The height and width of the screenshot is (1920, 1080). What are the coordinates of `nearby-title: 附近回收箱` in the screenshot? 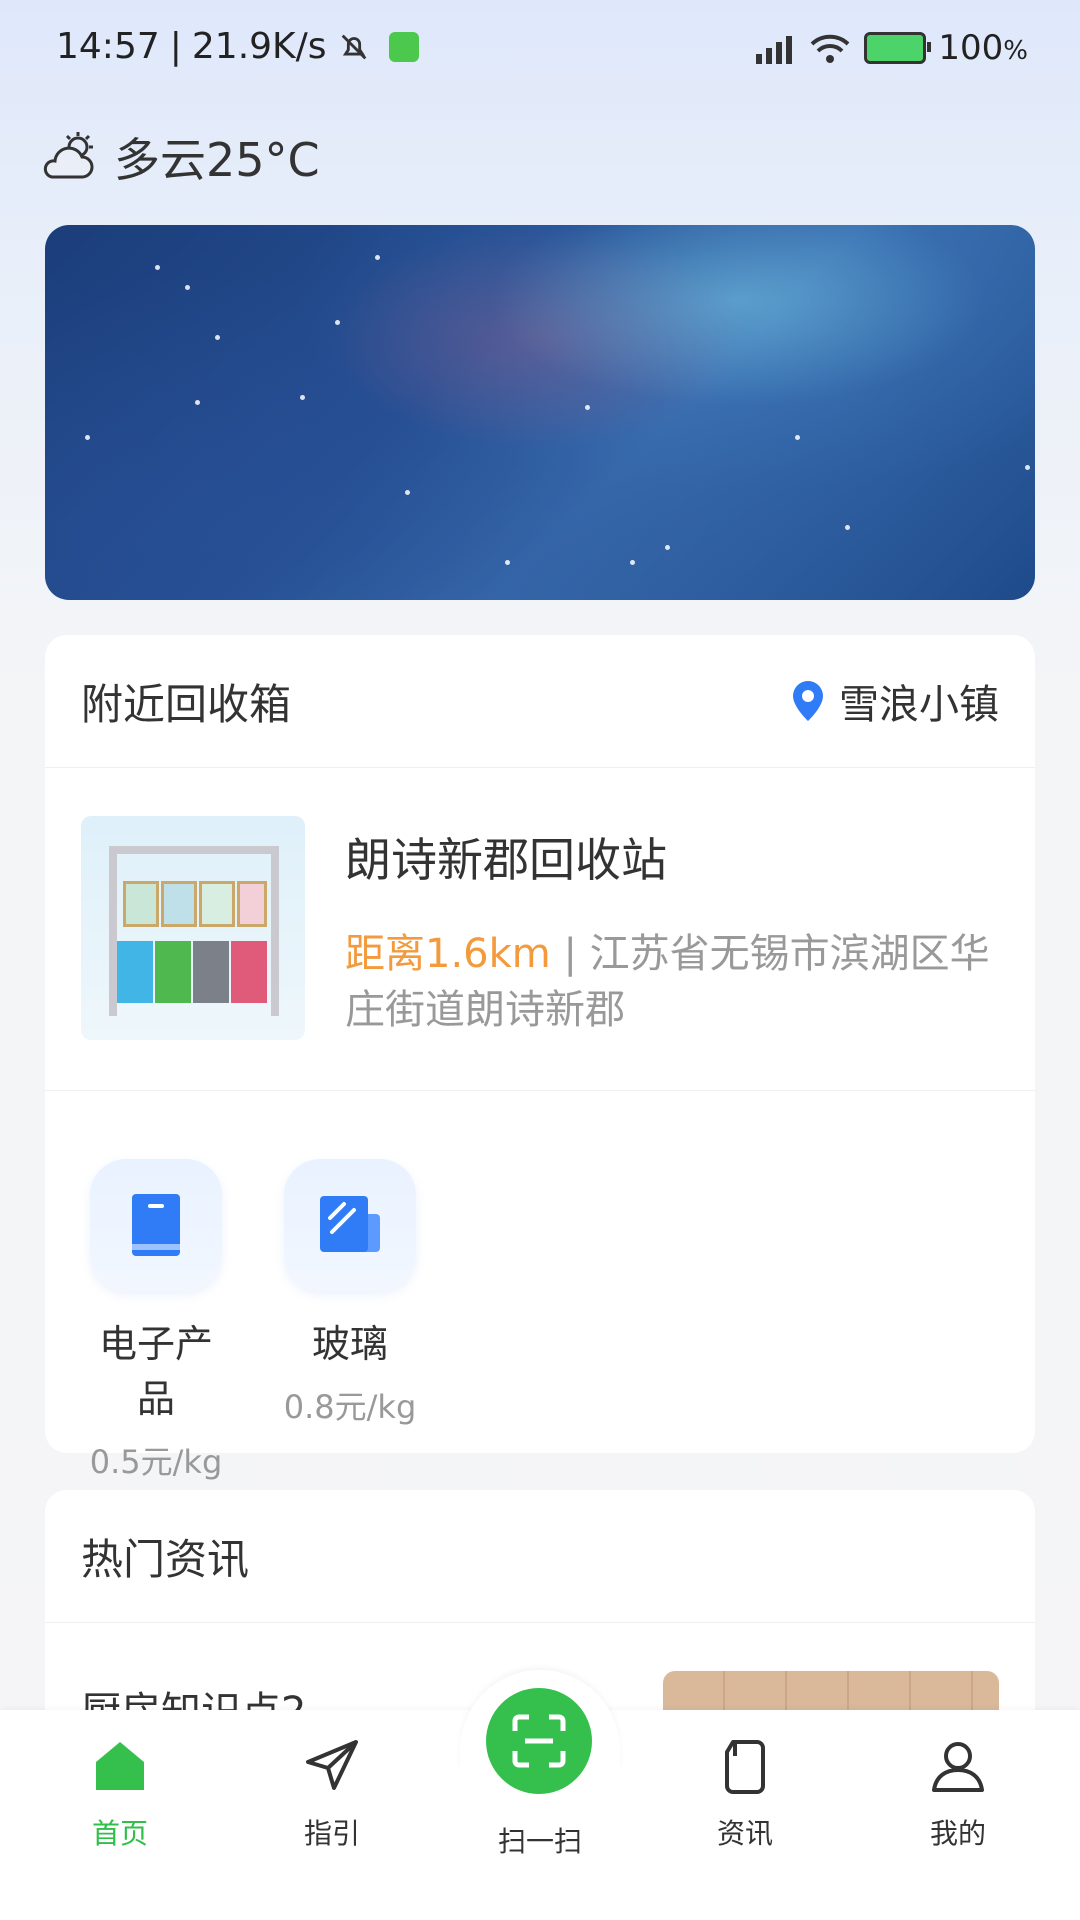 It's located at (186, 704).